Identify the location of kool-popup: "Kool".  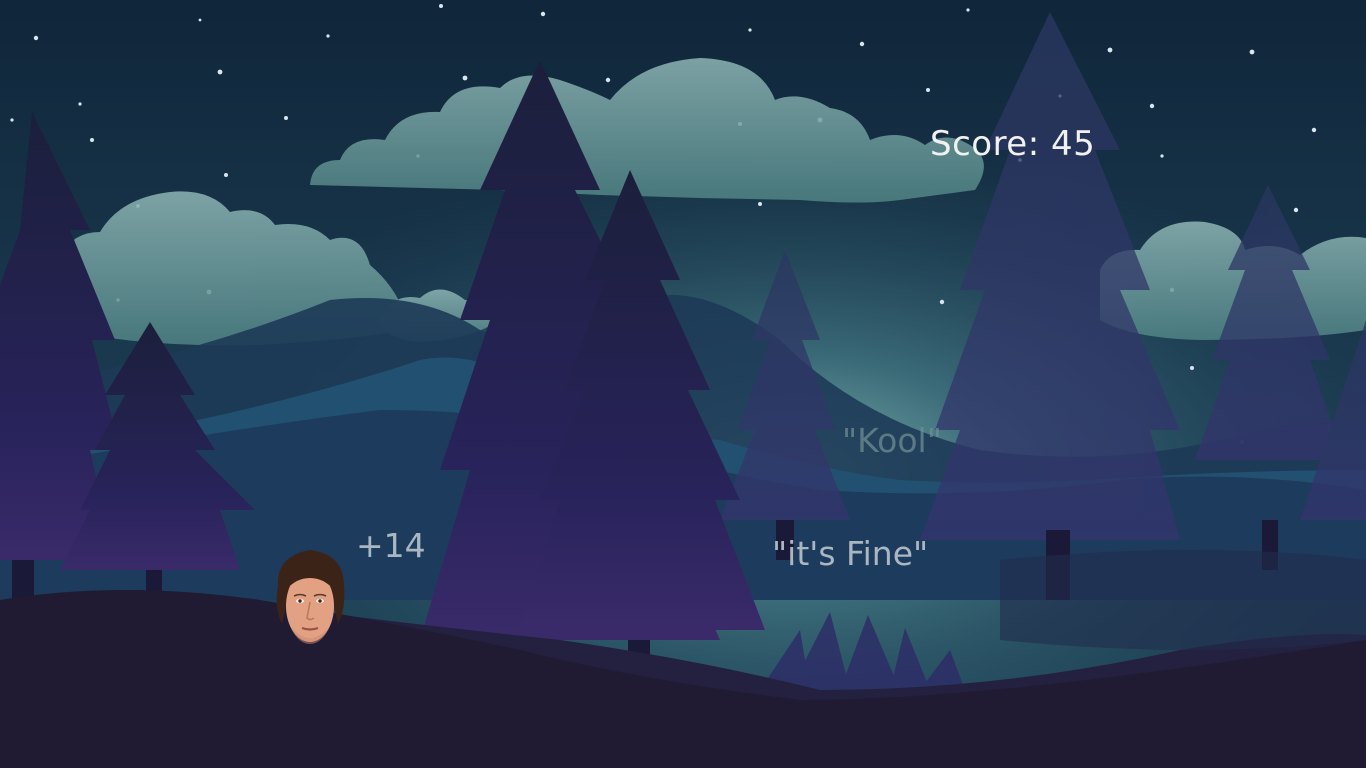
(892, 440).